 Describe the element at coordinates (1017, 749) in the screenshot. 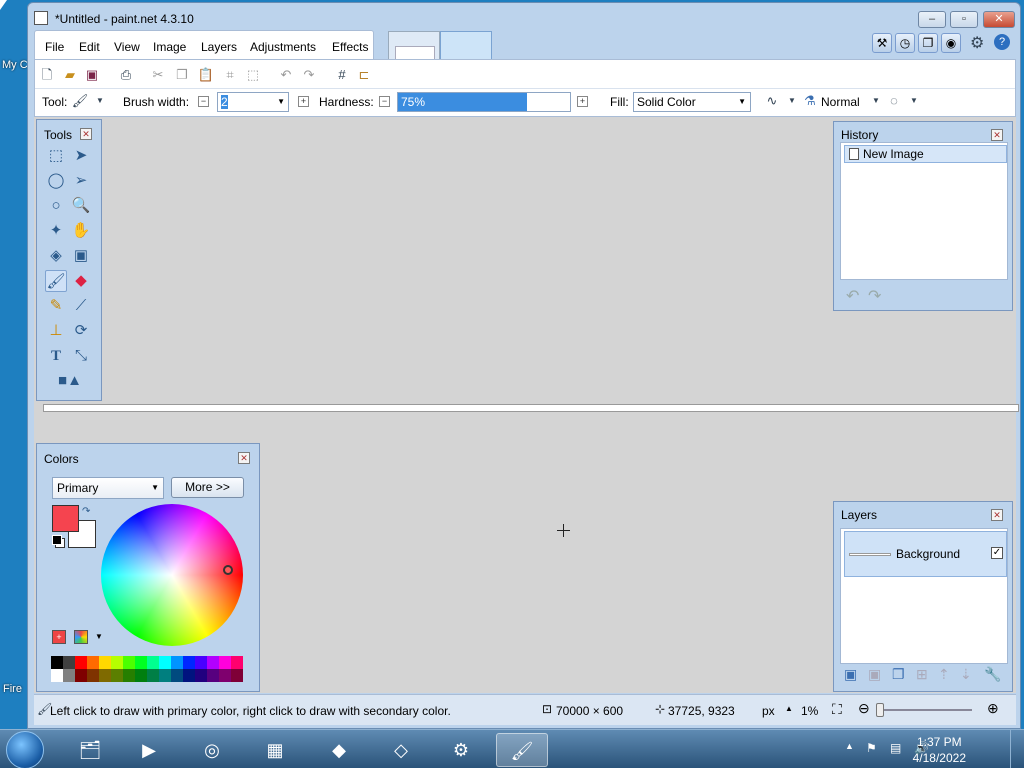

I see `show-desktop-button` at that location.